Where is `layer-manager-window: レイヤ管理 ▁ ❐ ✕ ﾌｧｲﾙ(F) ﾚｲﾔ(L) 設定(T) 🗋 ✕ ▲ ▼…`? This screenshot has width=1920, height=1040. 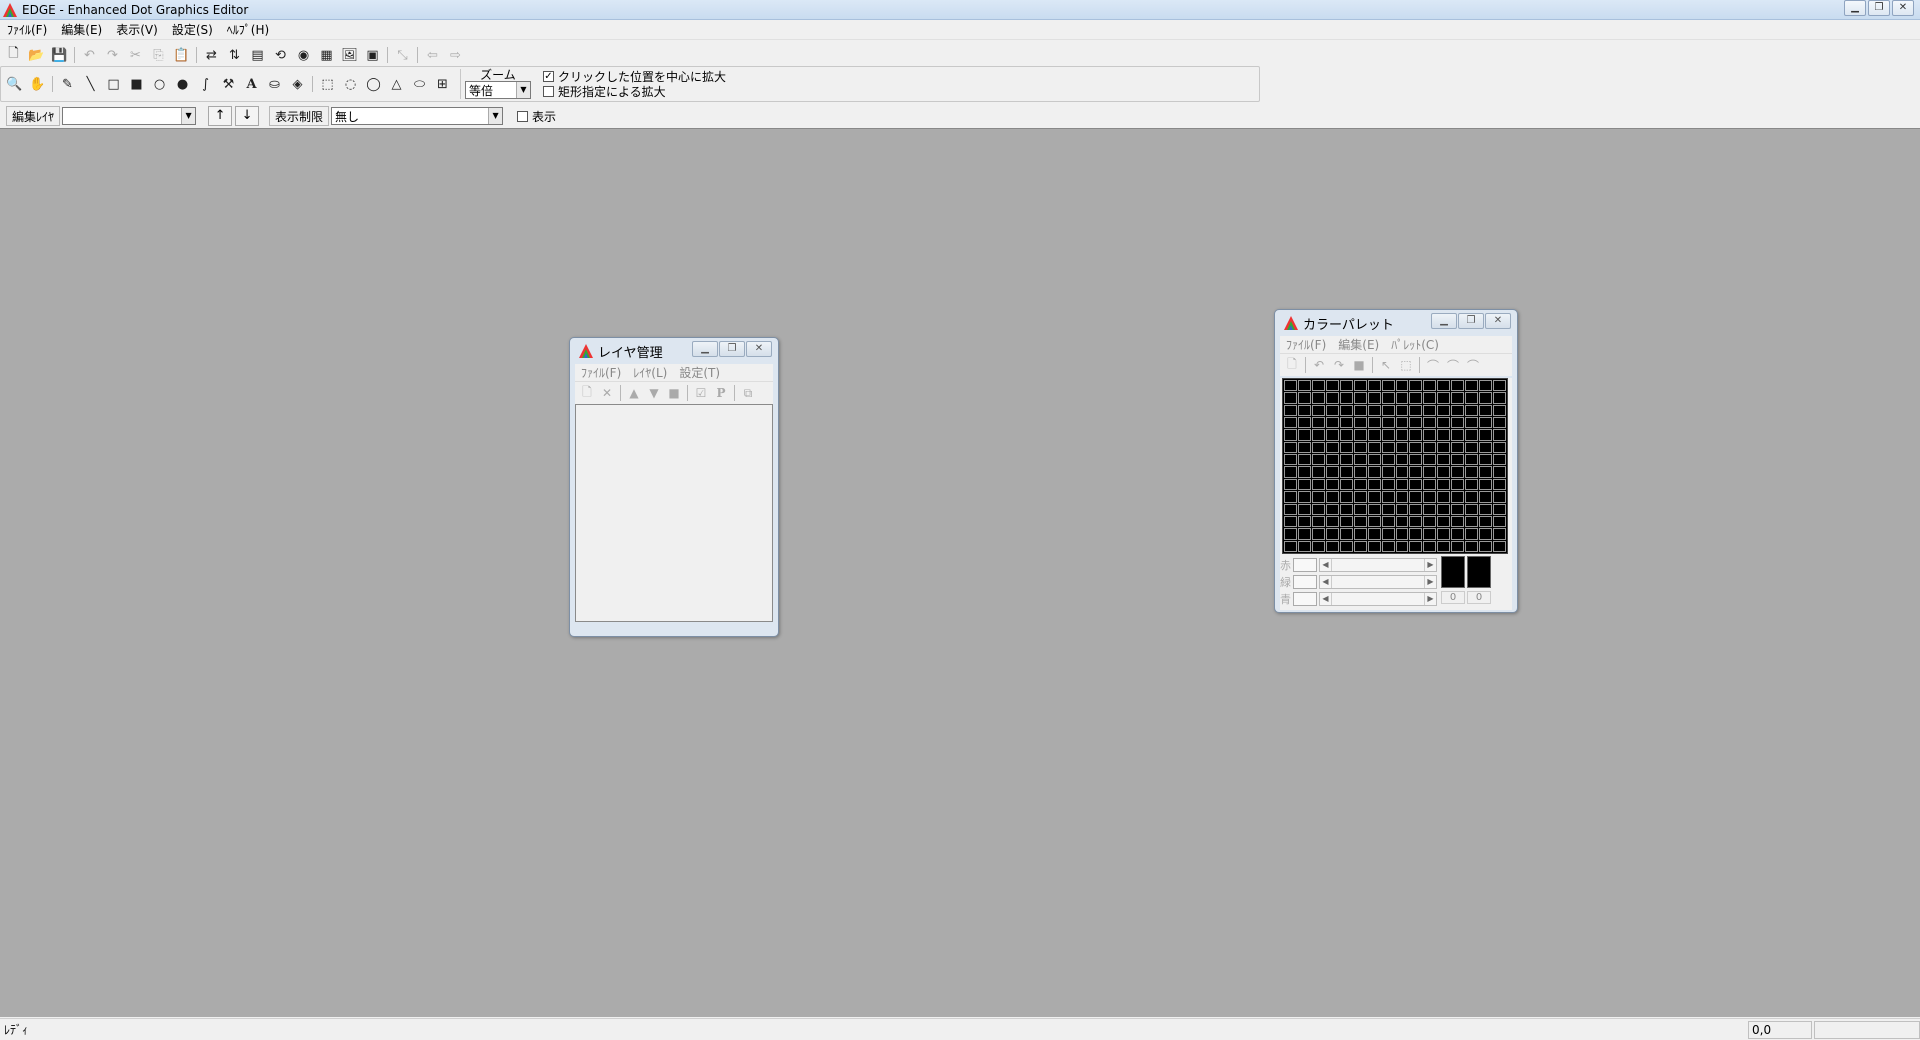
layer-manager-window: レイヤ管理 ▁ ❐ ✕ ﾌｧｲﾙ(F) ﾚｲﾔ(L) 設定(T) 🗋 ✕ ▲ ▼… is located at coordinates (674, 487).